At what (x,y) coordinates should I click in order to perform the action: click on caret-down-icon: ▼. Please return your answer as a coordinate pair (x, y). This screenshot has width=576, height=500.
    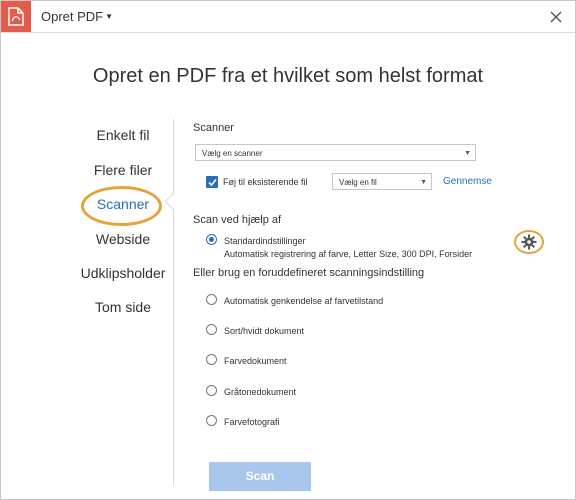
    Looking at the image, I should click on (109, 16).